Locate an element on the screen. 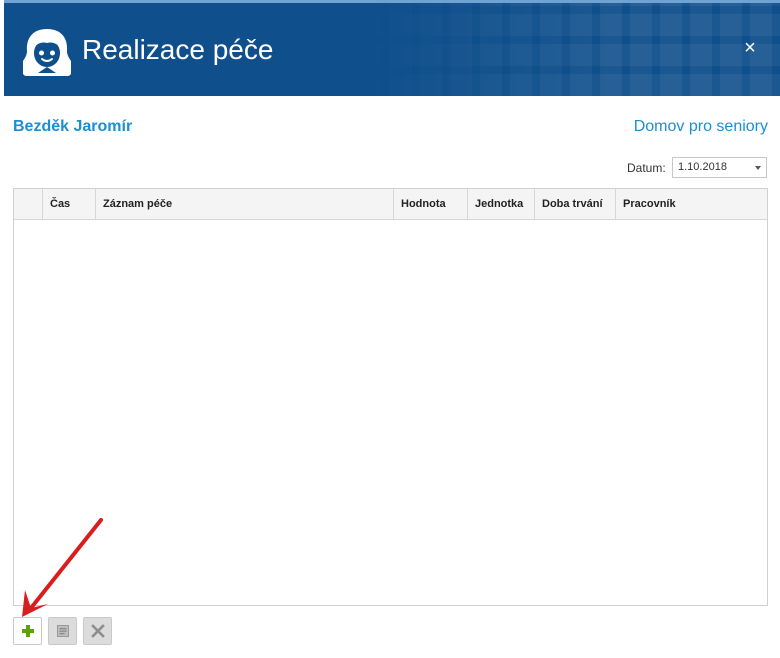  column-header-time: Čas is located at coordinates (69, 204).